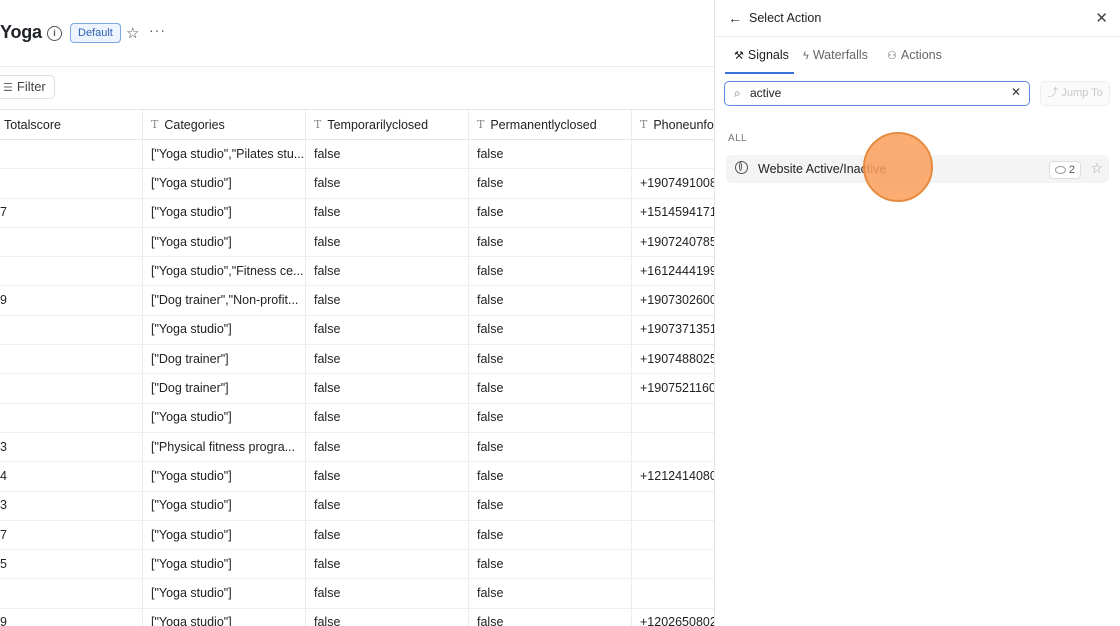 The height and width of the screenshot is (626, 1120). I want to click on tab-signals: ⚒ Signals, so click(761, 55).